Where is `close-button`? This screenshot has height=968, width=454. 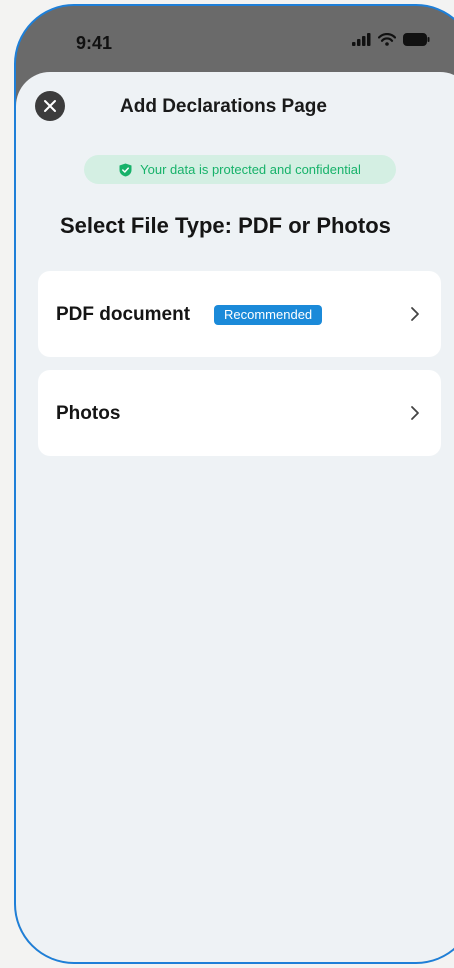 close-button is located at coordinates (50, 106).